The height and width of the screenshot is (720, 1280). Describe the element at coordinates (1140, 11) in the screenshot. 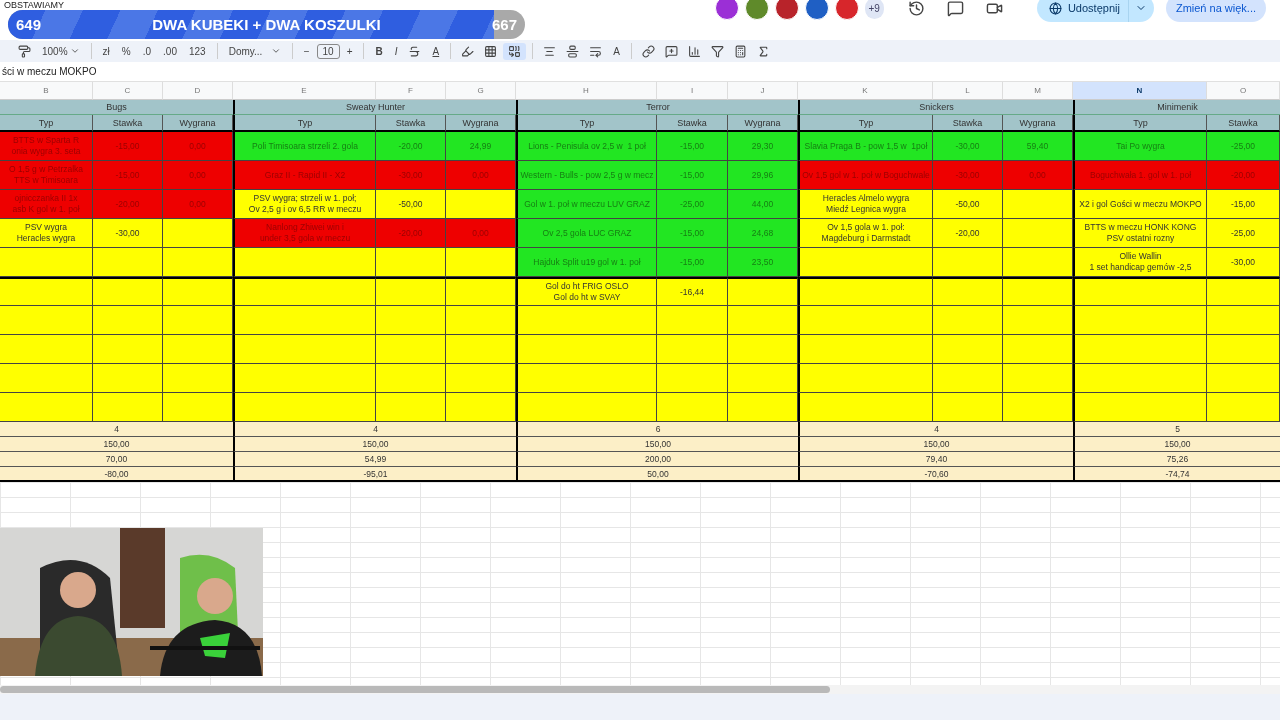

I see `share-menu-button` at that location.